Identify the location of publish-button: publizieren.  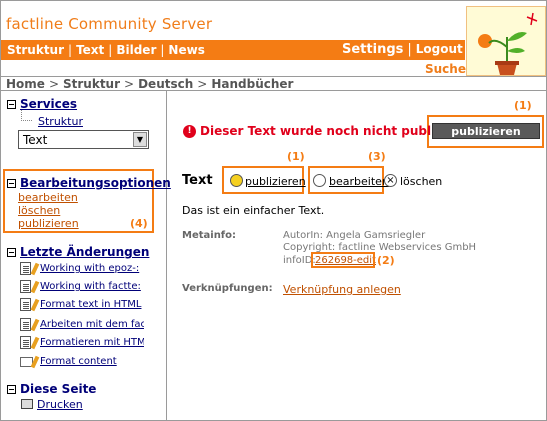
(486, 131).